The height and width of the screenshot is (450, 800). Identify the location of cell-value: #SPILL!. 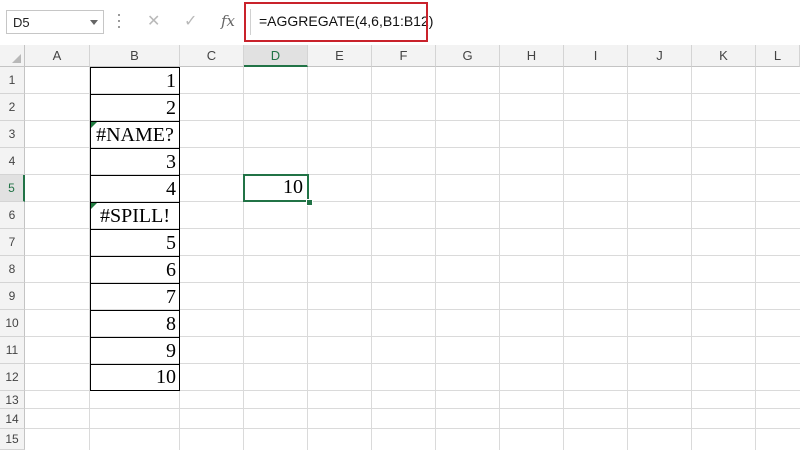
(135, 216).